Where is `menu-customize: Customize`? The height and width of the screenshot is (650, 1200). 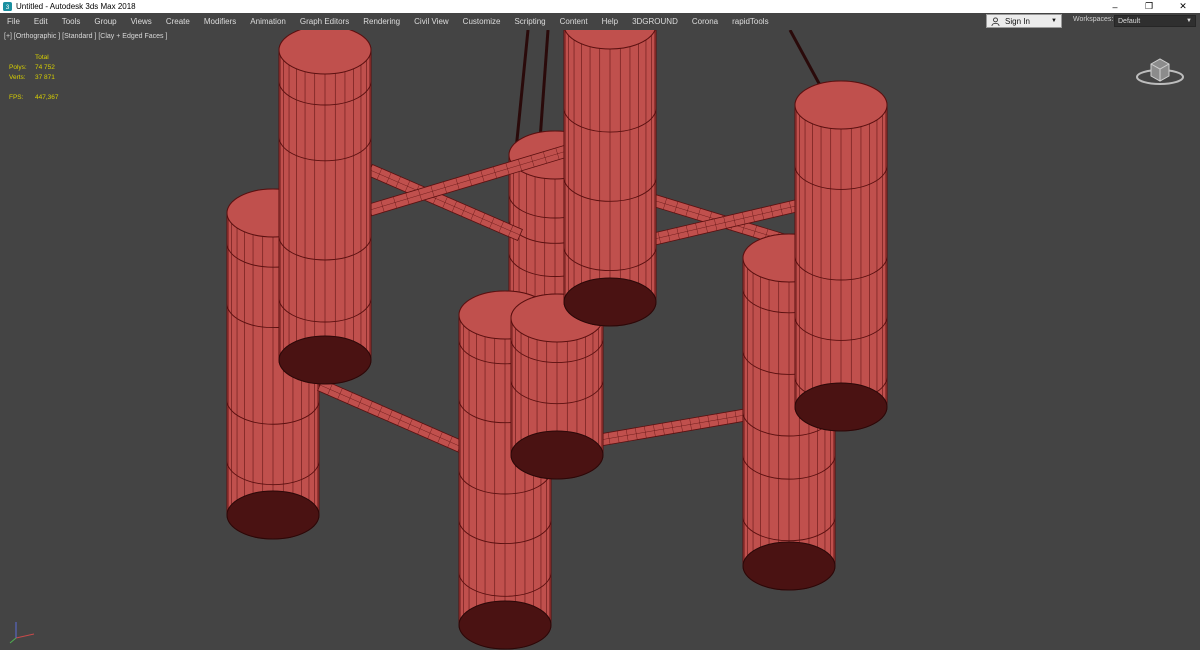 menu-customize: Customize is located at coordinates (482, 21).